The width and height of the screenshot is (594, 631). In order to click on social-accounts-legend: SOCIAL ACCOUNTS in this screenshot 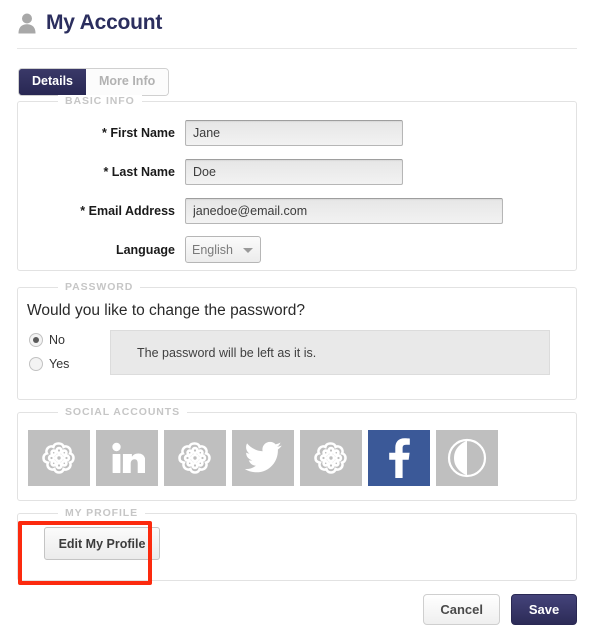, I will do `click(123, 412)`.